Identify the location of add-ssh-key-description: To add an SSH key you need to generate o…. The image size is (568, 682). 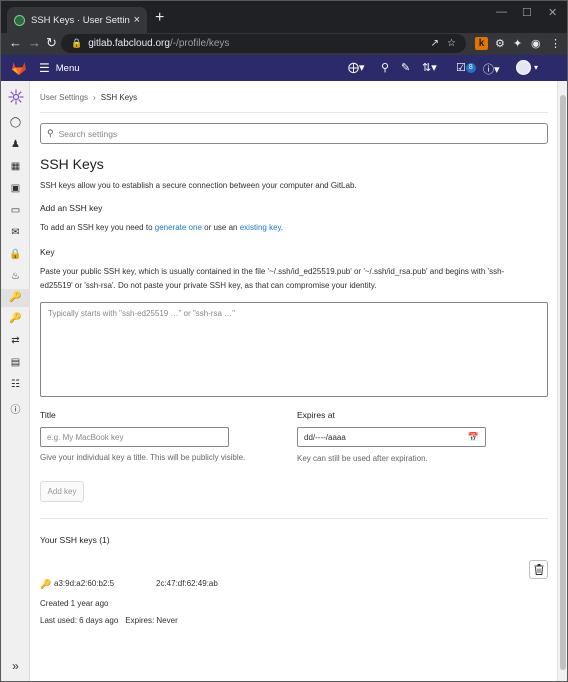
(162, 227).